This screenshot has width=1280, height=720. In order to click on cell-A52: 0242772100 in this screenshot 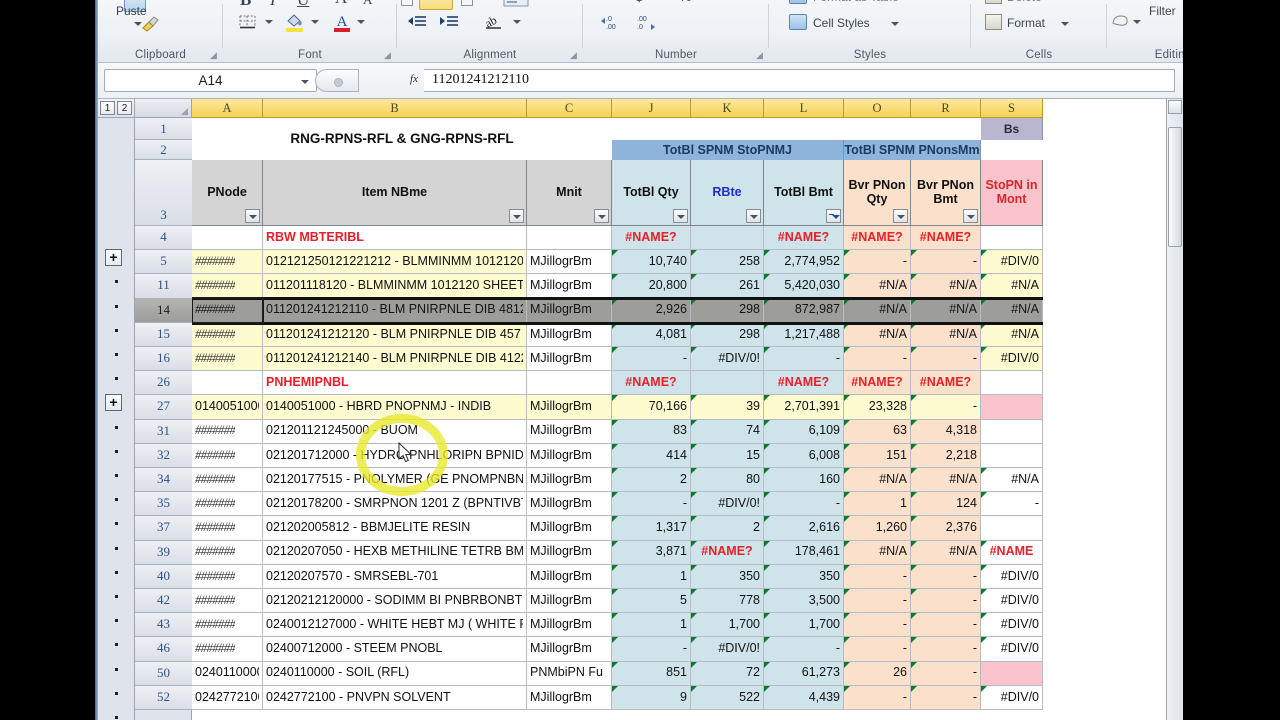, I will do `click(227, 697)`.